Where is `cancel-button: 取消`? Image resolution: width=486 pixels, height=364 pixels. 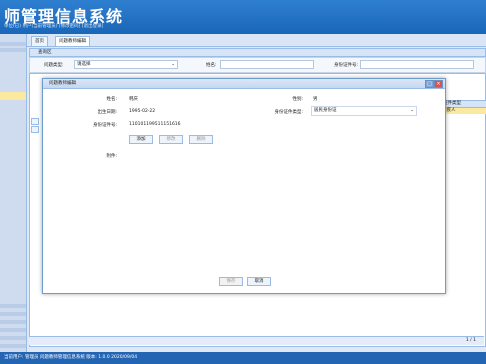
cancel-button: 取消 is located at coordinates (259, 281).